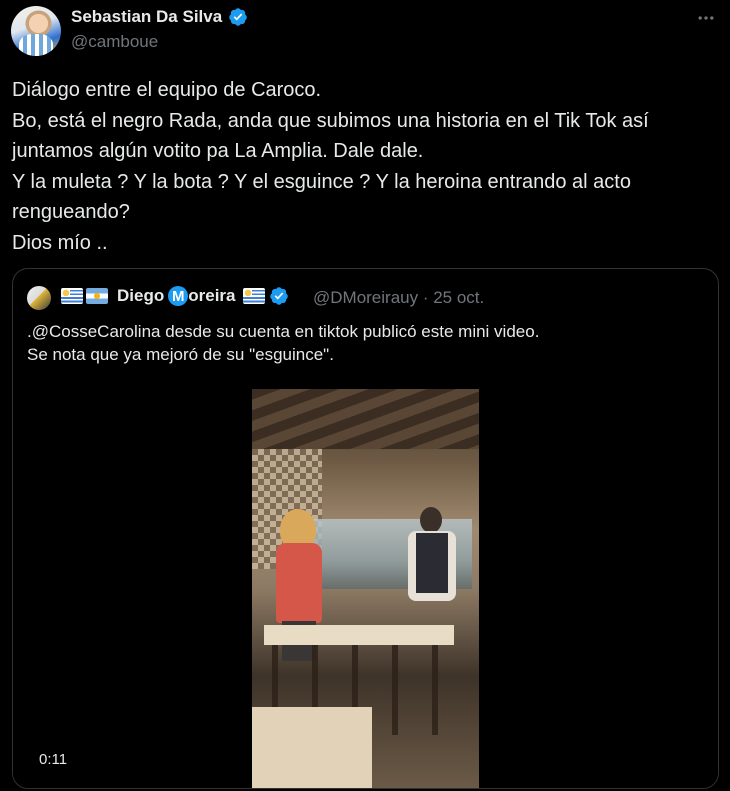 The image size is (730, 791). I want to click on video-table-foreground, so click(312, 747).